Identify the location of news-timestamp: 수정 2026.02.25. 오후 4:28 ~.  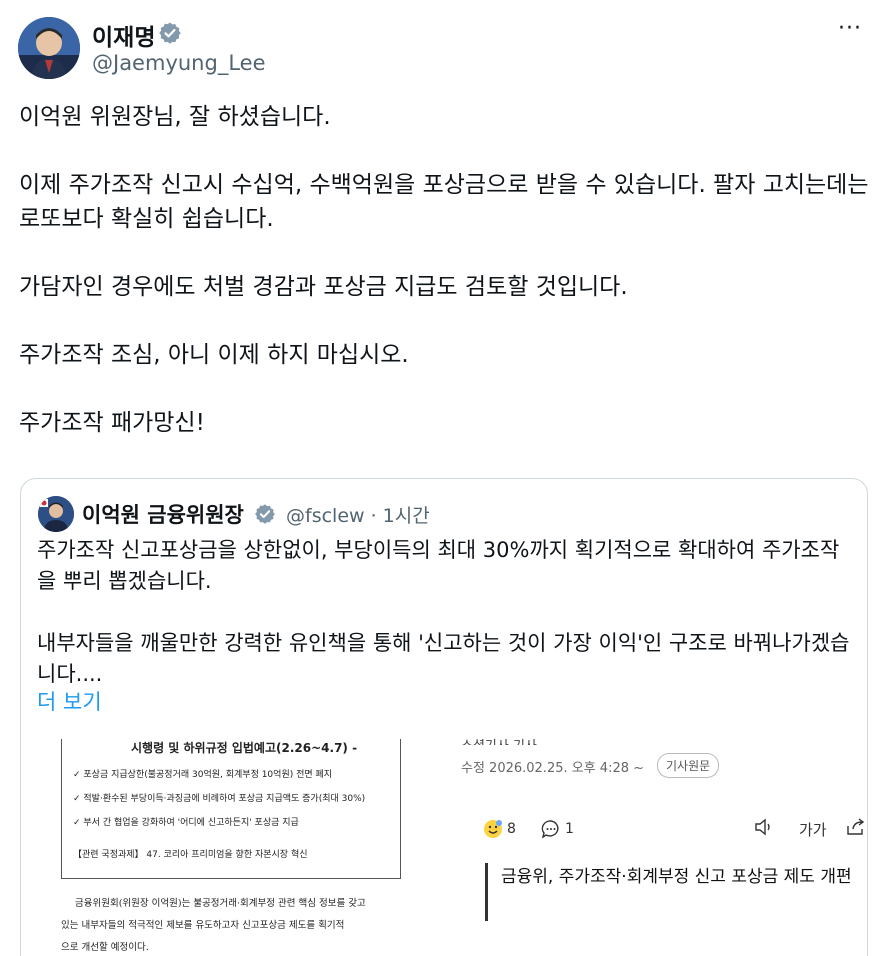
(553, 768).